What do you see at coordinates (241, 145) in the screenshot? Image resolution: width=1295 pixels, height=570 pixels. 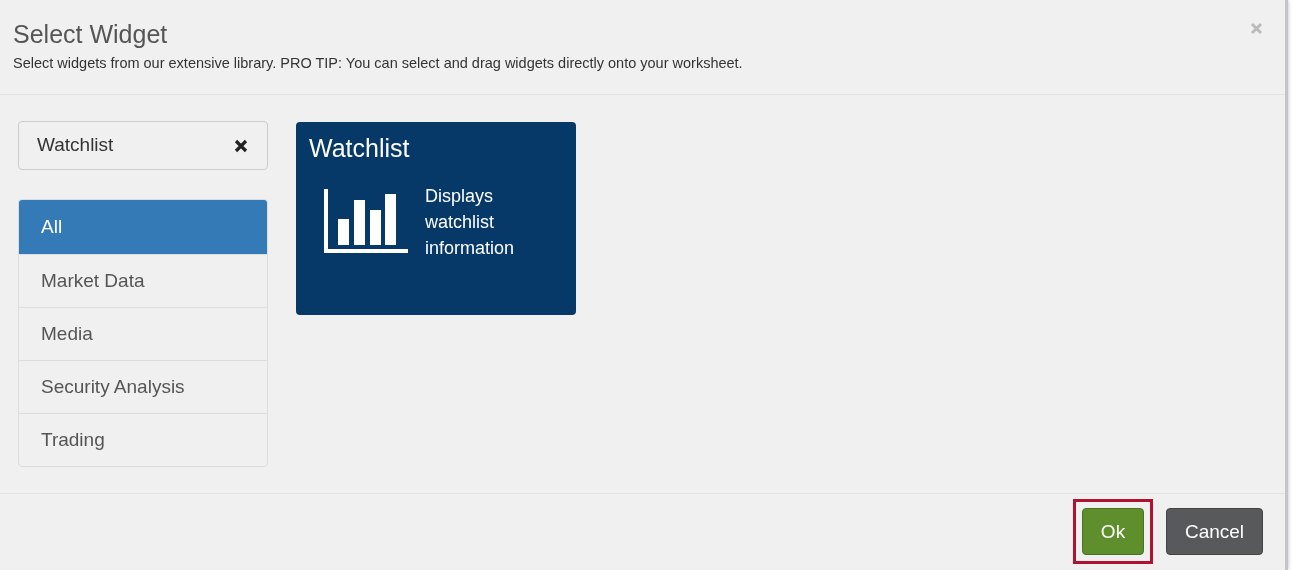 I see `clear-icon` at bounding box center [241, 145].